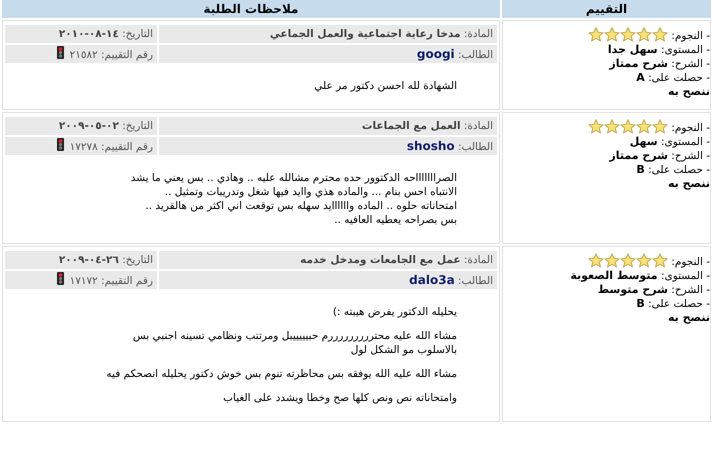 This screenshot has height=454, width=713. Describe the element at coordinates (251, 9) in the screenshot. I see `column-header: ملاحظات الطلبة` at that location.